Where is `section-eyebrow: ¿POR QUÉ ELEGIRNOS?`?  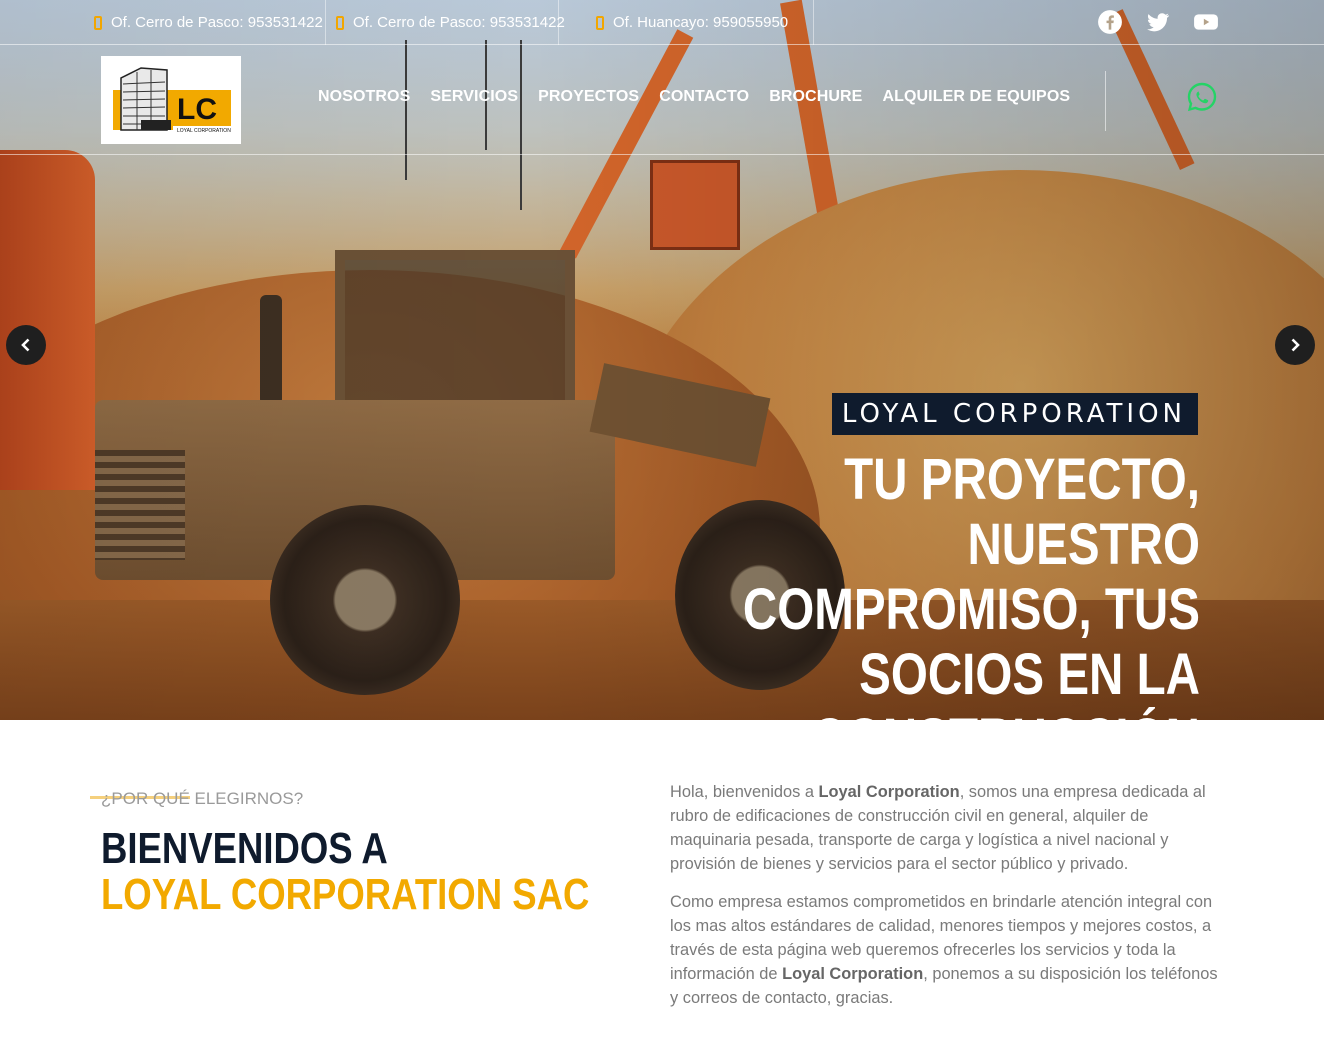 section-eyebrow: ¿POR QUÉ ELEGIRNOS? is located at coordinates (202, 798).